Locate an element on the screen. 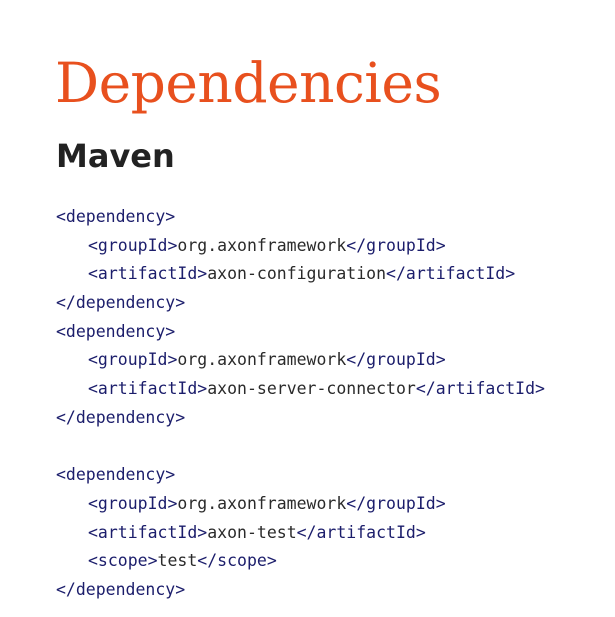 The width and height of the screenshot is (615, 617). code-value: axon-configuration is located at coordinates (297, 274).